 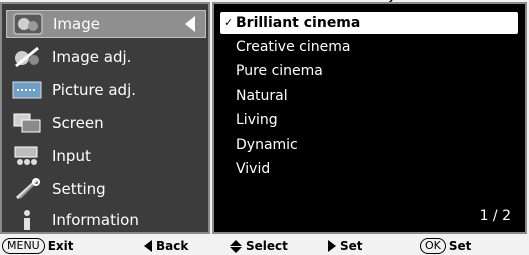 I want to click on option-label: Living, so click(x=257, y=120).